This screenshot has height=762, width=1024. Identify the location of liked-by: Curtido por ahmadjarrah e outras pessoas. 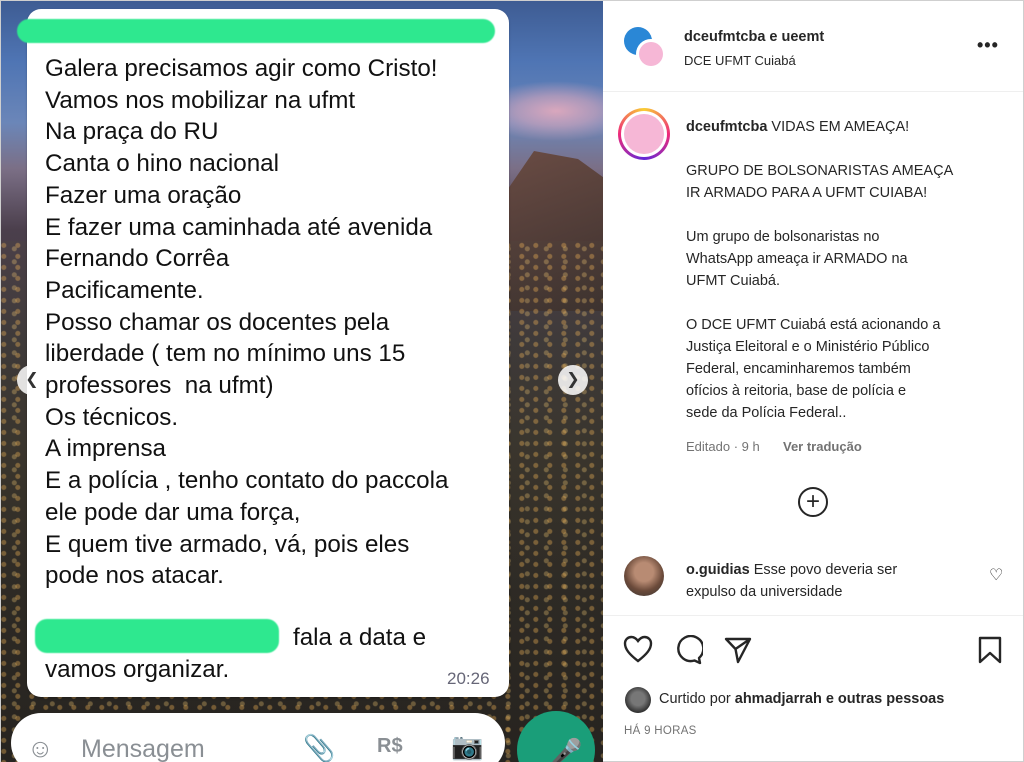
(801, 699).